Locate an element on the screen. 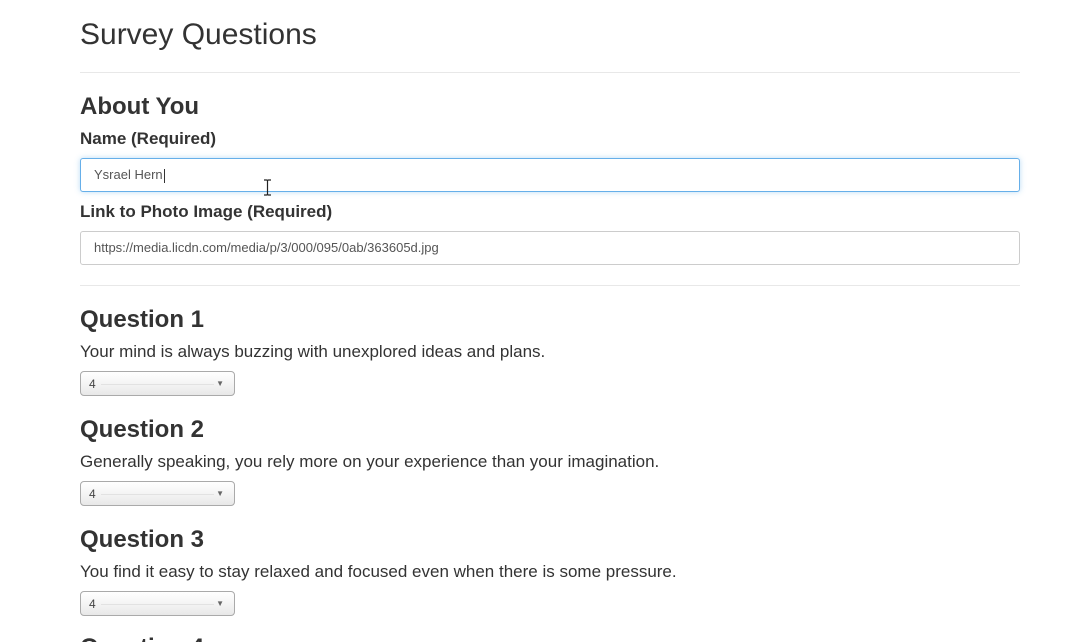 This screenshot has height=642, width=1074. name-field: Ysrael Hern is located at coordinates (550, 175).